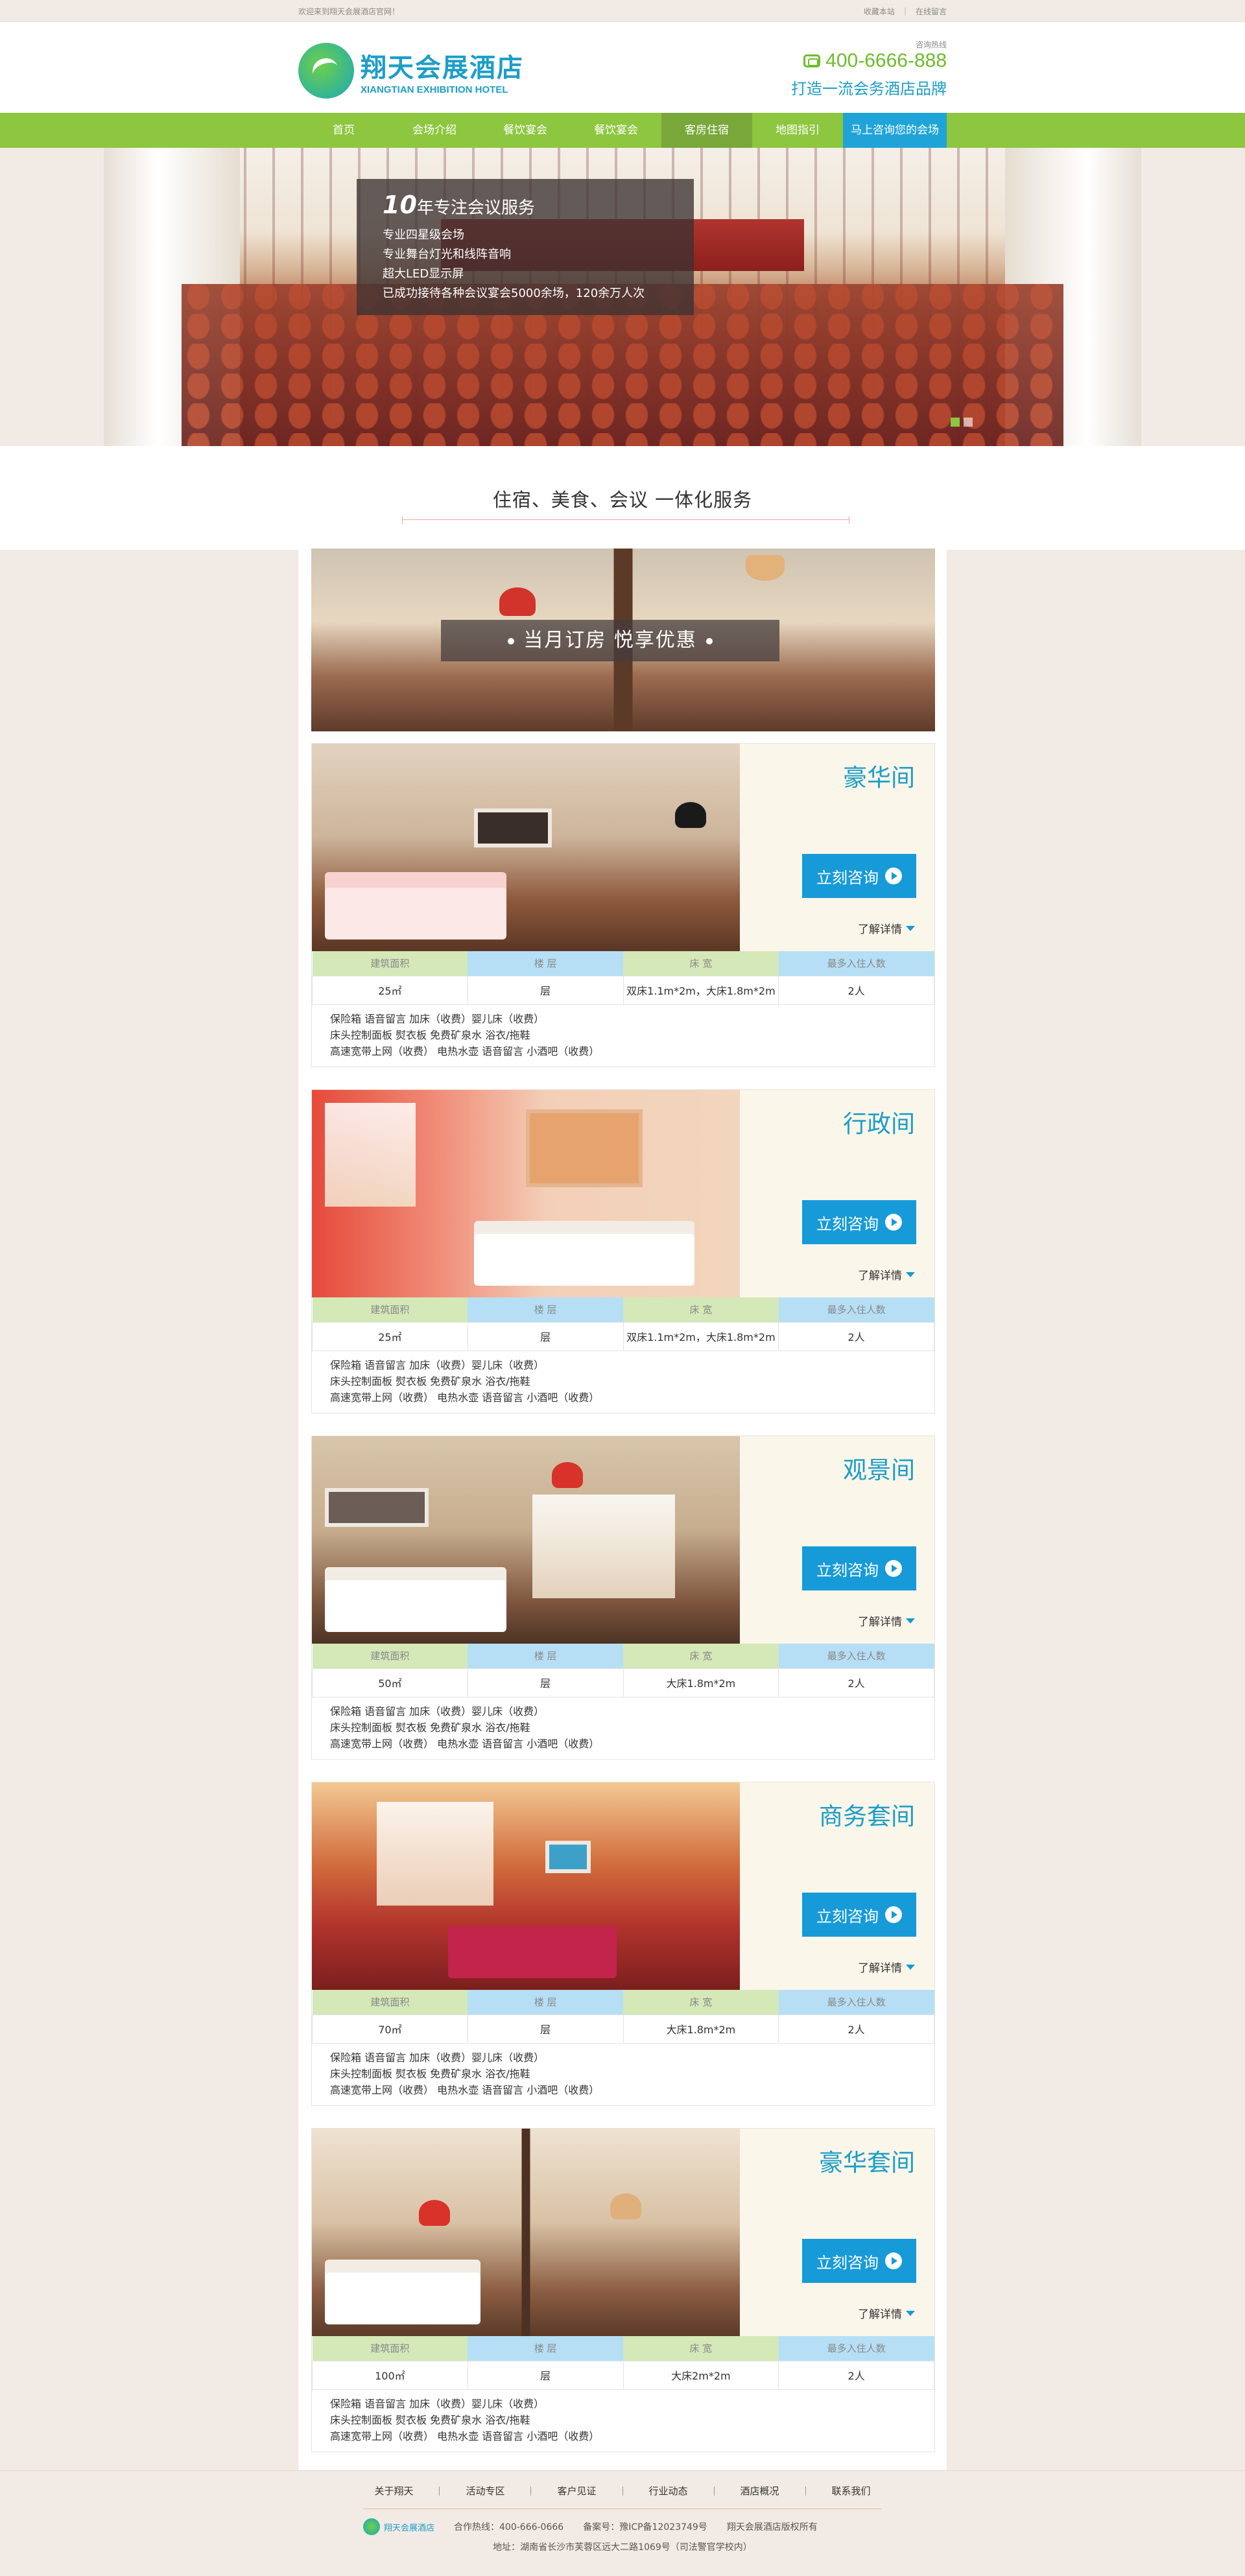 The height and width of the screenshot is (2576, 1245). Describe the element at coordinates (869, 89) in the screenshot. I see `slogan: 打造一流会务酒店品牌` at that location.